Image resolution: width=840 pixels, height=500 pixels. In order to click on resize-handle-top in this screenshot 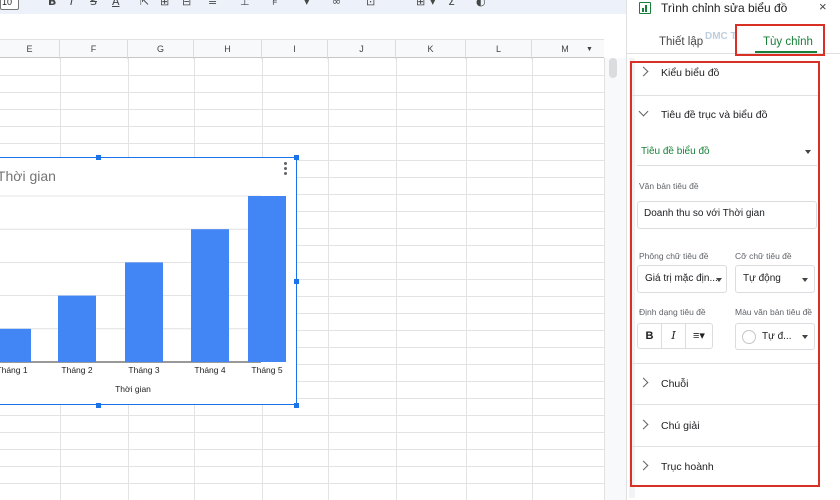, I will do `click(98, 157)`.